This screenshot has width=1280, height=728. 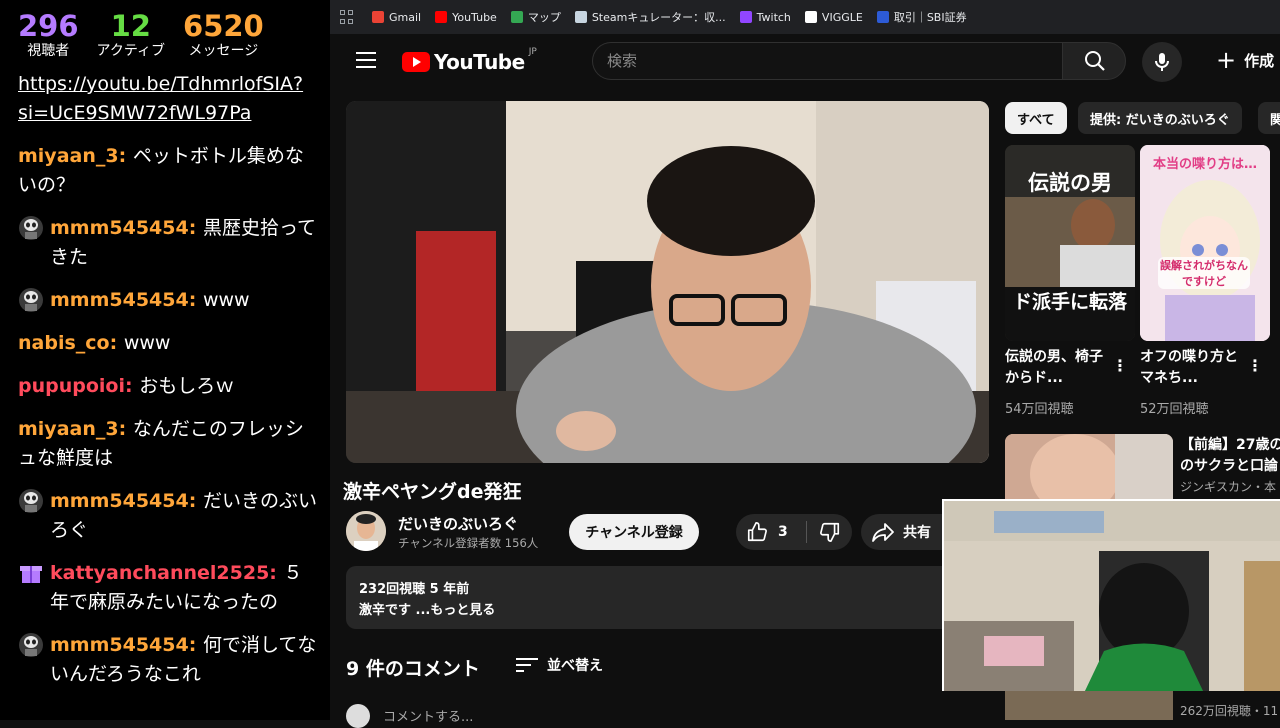 I want to click on recommended-title-line2: のサクラと口論, so click(x=1229, y=466).